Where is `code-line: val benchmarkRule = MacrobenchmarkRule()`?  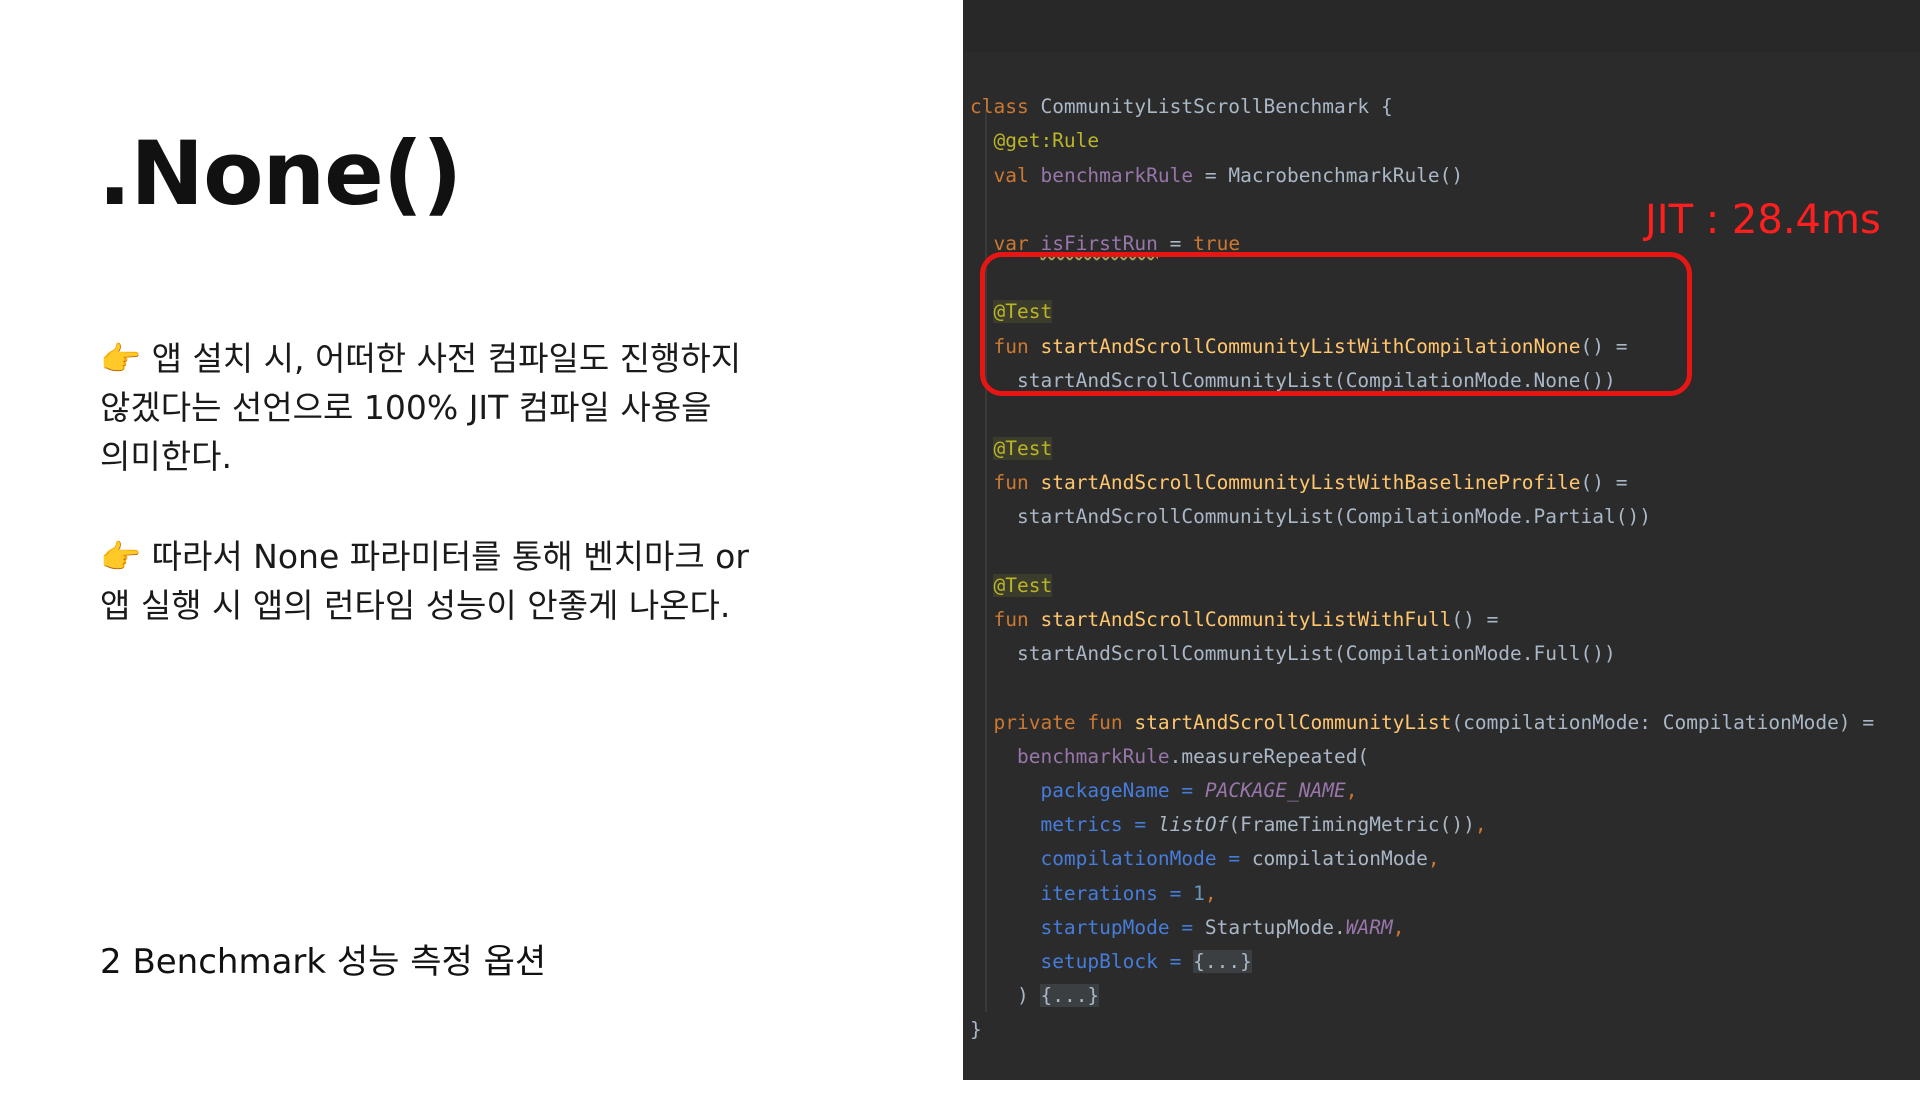 code-line: val benchmarkRule = MacrobenchmarkRule() is located at coordinates (1228, 175).